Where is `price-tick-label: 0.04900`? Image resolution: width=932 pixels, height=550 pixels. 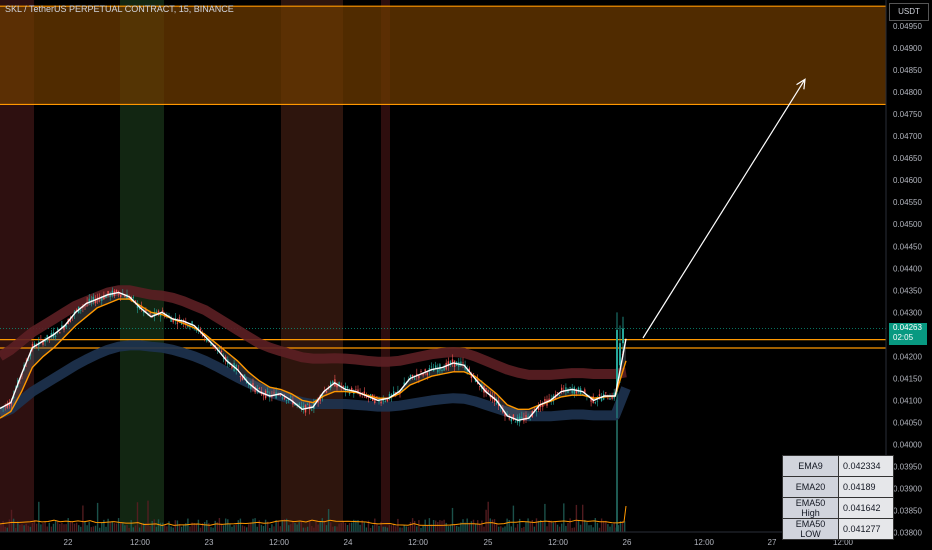
price-tick-label: 0.04900 is located at coordinates (907, 48).